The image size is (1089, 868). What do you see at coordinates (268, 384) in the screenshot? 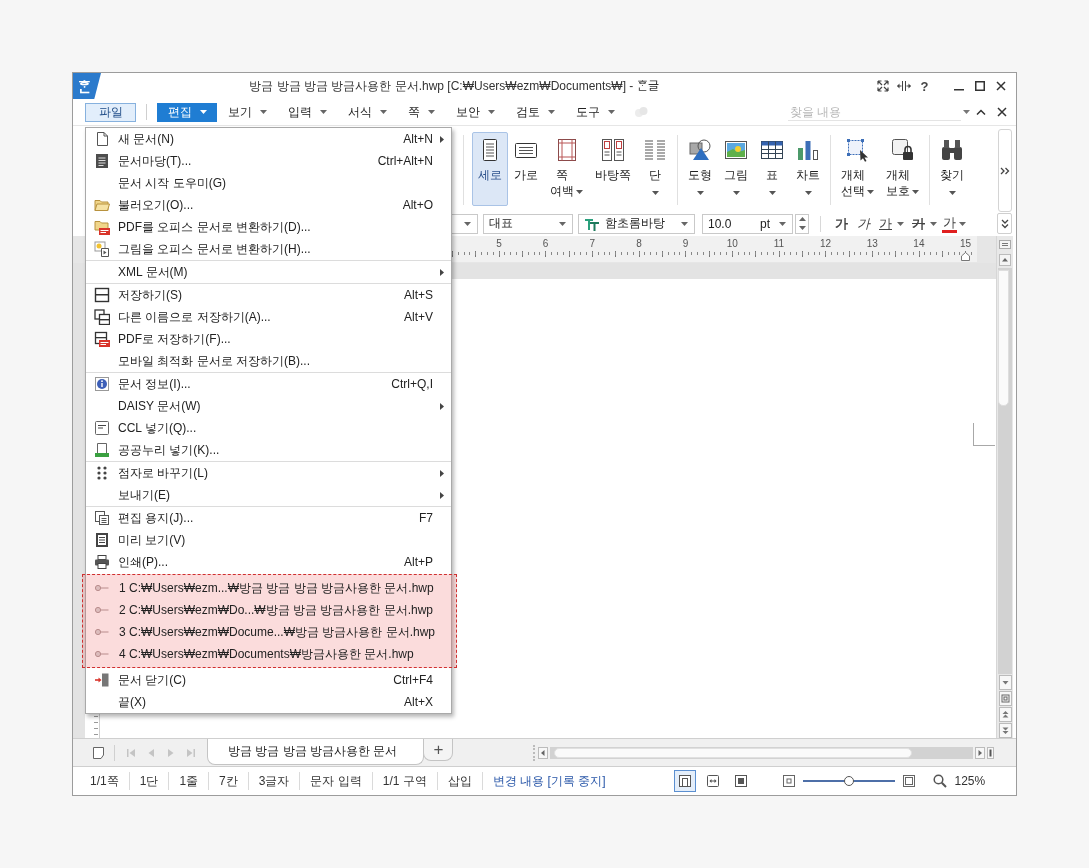
I see `menu-item: 문서 정보(I)... Ctrl+Q,I` at bounding box center [268, 384].